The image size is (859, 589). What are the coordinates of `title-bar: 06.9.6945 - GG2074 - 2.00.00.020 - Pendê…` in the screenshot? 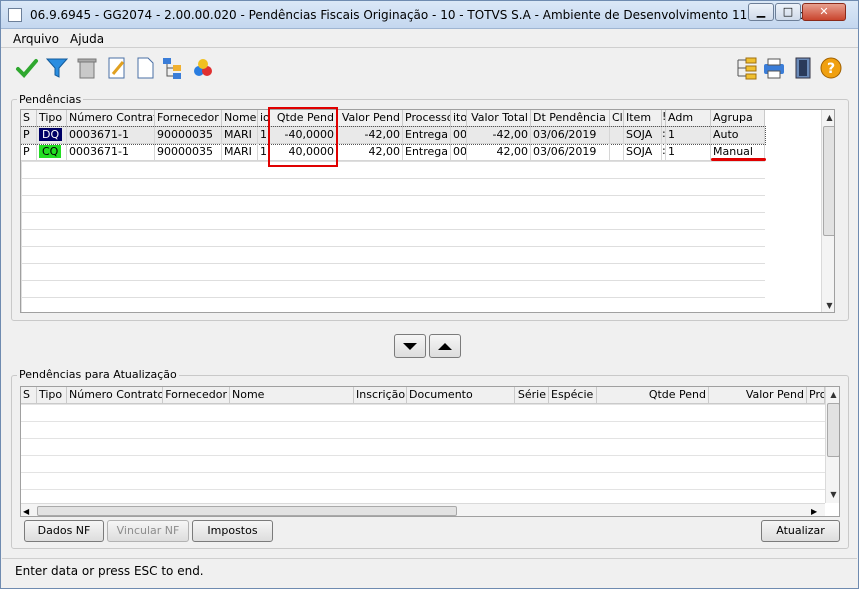 It's located at (429, 15).